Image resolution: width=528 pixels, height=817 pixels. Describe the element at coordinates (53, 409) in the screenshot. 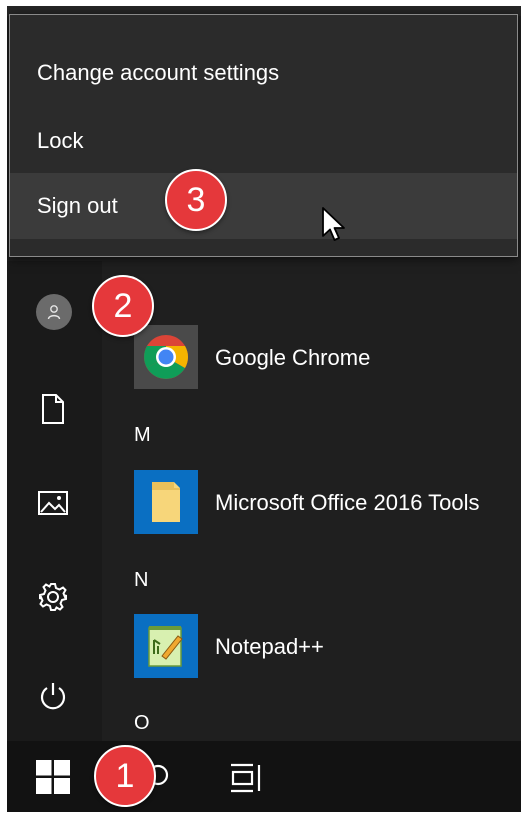

I see `documents-icon` at that location.